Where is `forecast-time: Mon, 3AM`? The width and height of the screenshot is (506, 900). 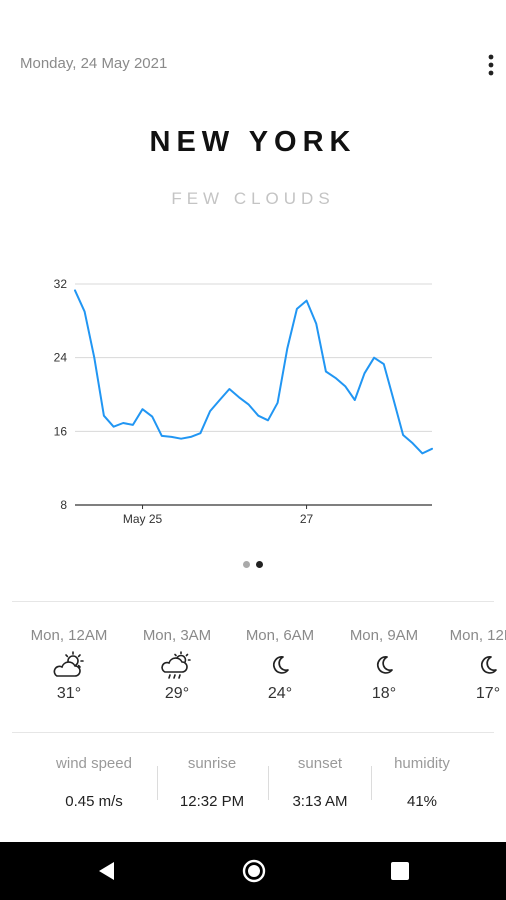 forecast-time: Mon, 3AM is located at coordinates (177, 635).